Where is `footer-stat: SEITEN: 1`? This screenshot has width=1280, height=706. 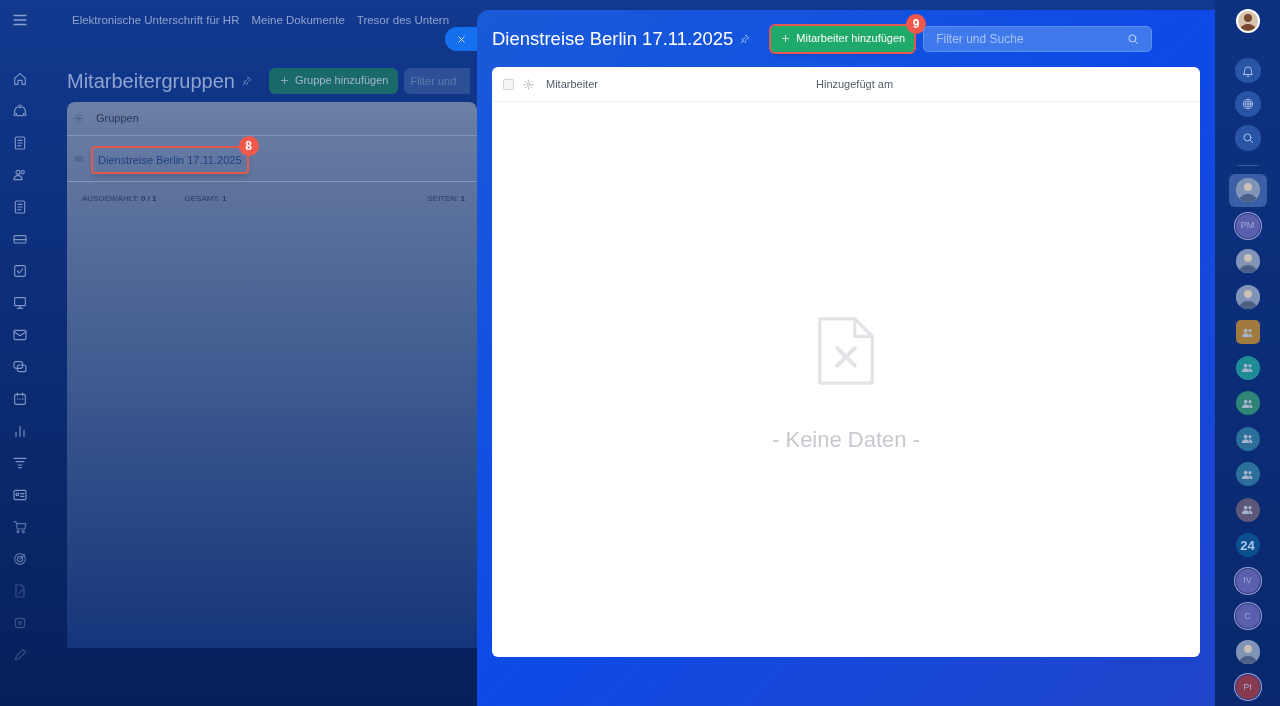
footer-stat: SEITEN: 1 is located at coordinates (446, 199).